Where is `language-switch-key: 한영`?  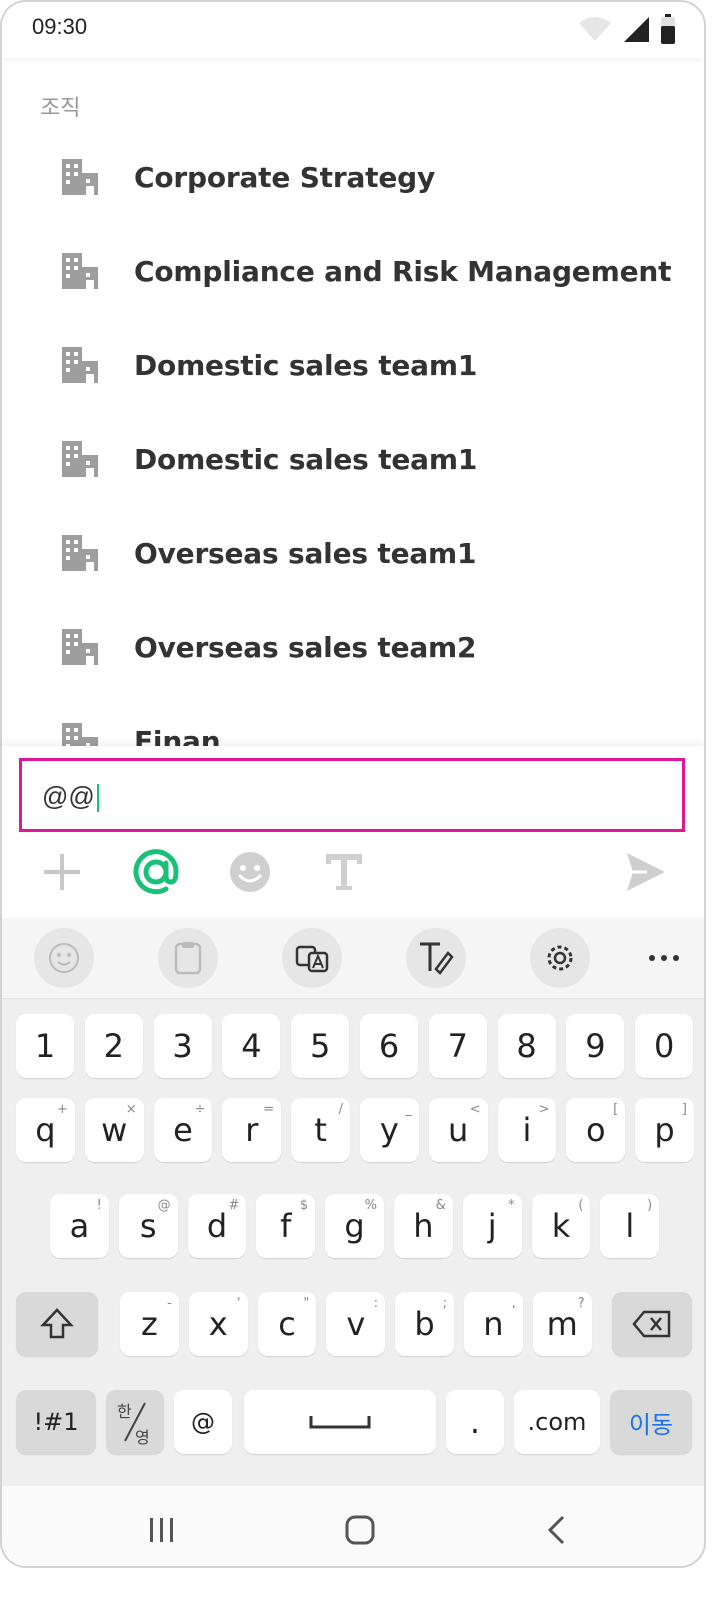 language-switch-key: 한영 is located at coordinates (135, 1422).